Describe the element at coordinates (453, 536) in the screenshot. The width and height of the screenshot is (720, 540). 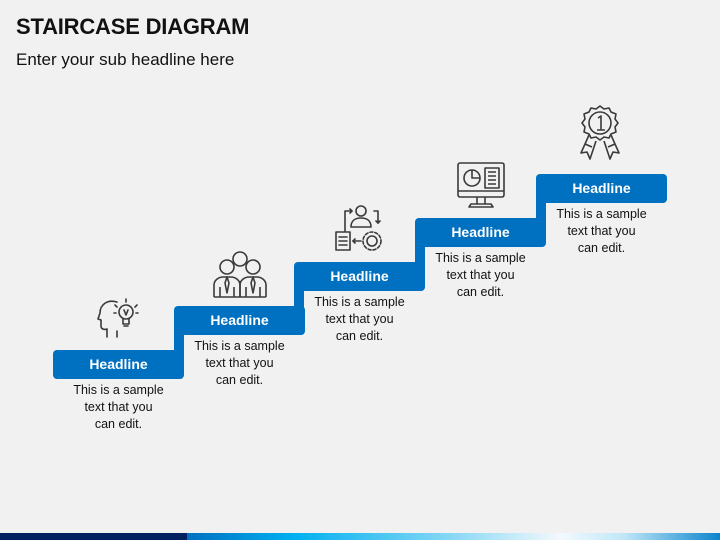
I see `footer-gradient-segment` at that location.